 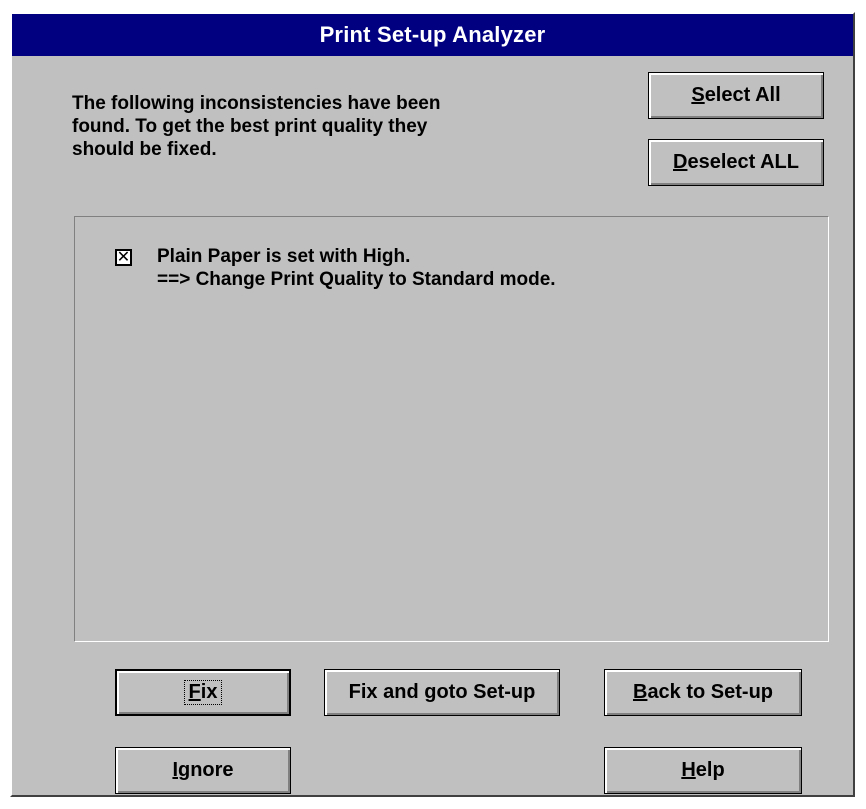 I want to click on ignore-button: Ignore, so click(x=203, y=770).